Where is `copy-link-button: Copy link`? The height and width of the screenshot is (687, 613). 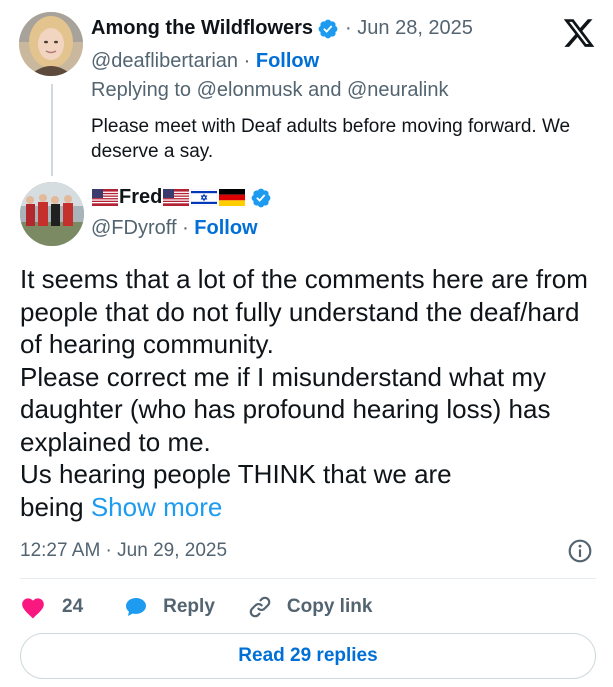
copy-link-button: Copy link is located at coordinates (310, 607).